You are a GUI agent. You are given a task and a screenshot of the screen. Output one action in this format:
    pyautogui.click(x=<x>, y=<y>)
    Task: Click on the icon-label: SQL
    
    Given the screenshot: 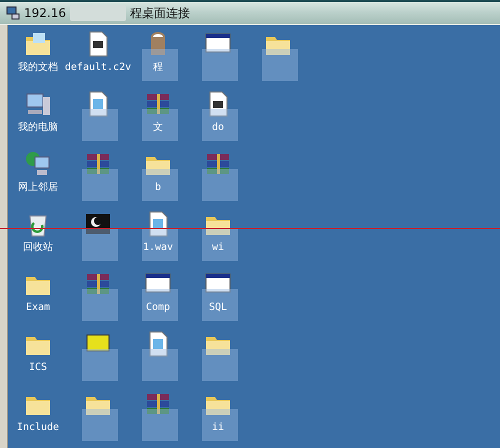 What is the action you would take?
    pyautogui.click(x=218, y=307)
    